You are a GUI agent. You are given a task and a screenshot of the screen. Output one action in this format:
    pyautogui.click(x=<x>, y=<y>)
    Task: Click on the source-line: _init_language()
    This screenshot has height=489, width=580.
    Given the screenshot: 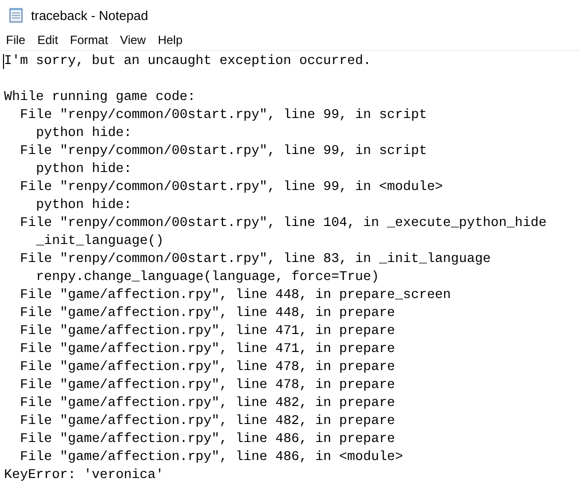 What is the action you would take?
    pyautogui.click(x=99, y=241)
    